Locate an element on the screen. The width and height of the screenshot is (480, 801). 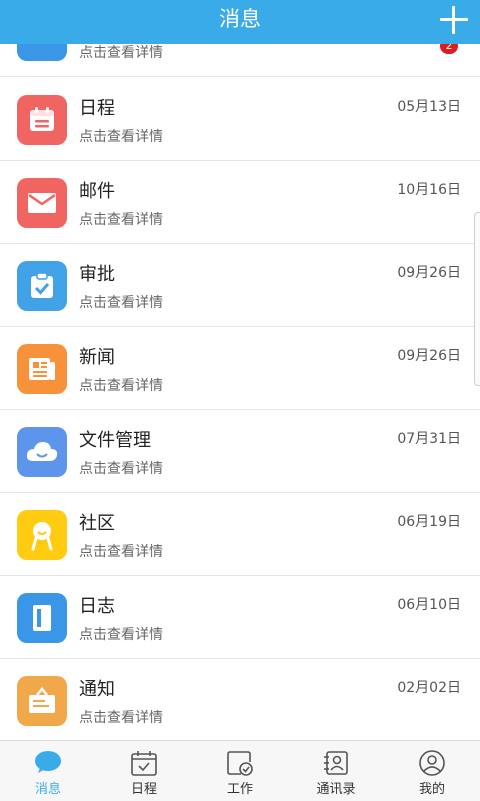
tab-schedule: 日程 is located at coordinates (144, 771).